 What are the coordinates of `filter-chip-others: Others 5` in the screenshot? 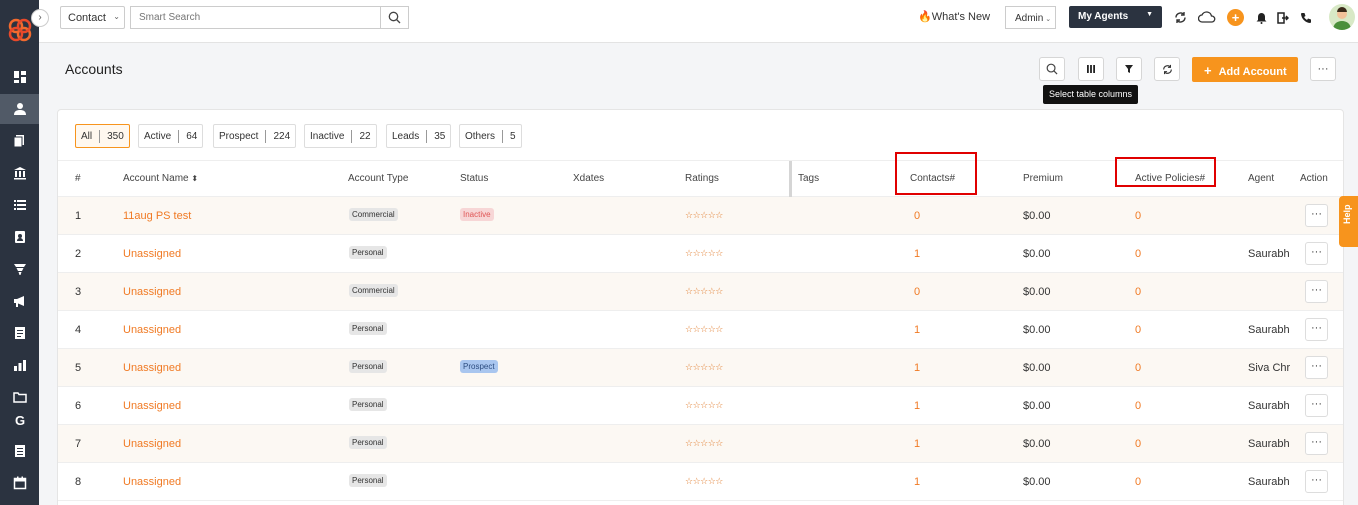 It's located at (490, 136).